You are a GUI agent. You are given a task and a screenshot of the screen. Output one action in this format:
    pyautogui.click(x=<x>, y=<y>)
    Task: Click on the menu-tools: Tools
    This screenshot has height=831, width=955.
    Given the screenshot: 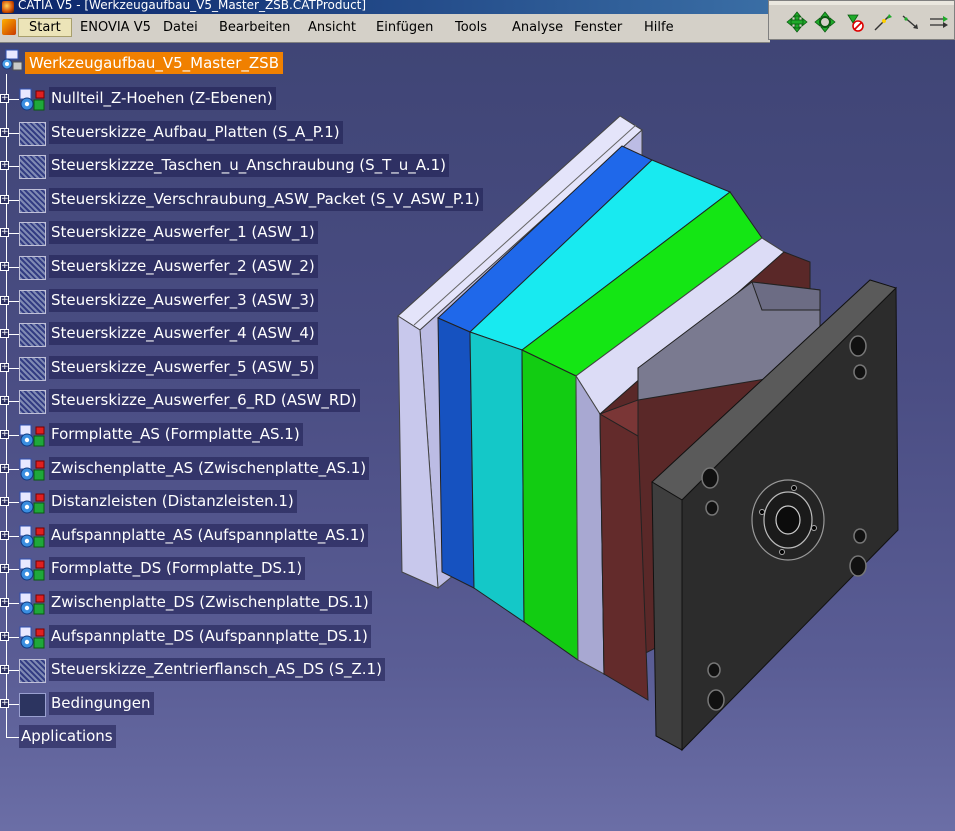 What is the action you would take?
    pyautogui.click(x=471, y=27)
    